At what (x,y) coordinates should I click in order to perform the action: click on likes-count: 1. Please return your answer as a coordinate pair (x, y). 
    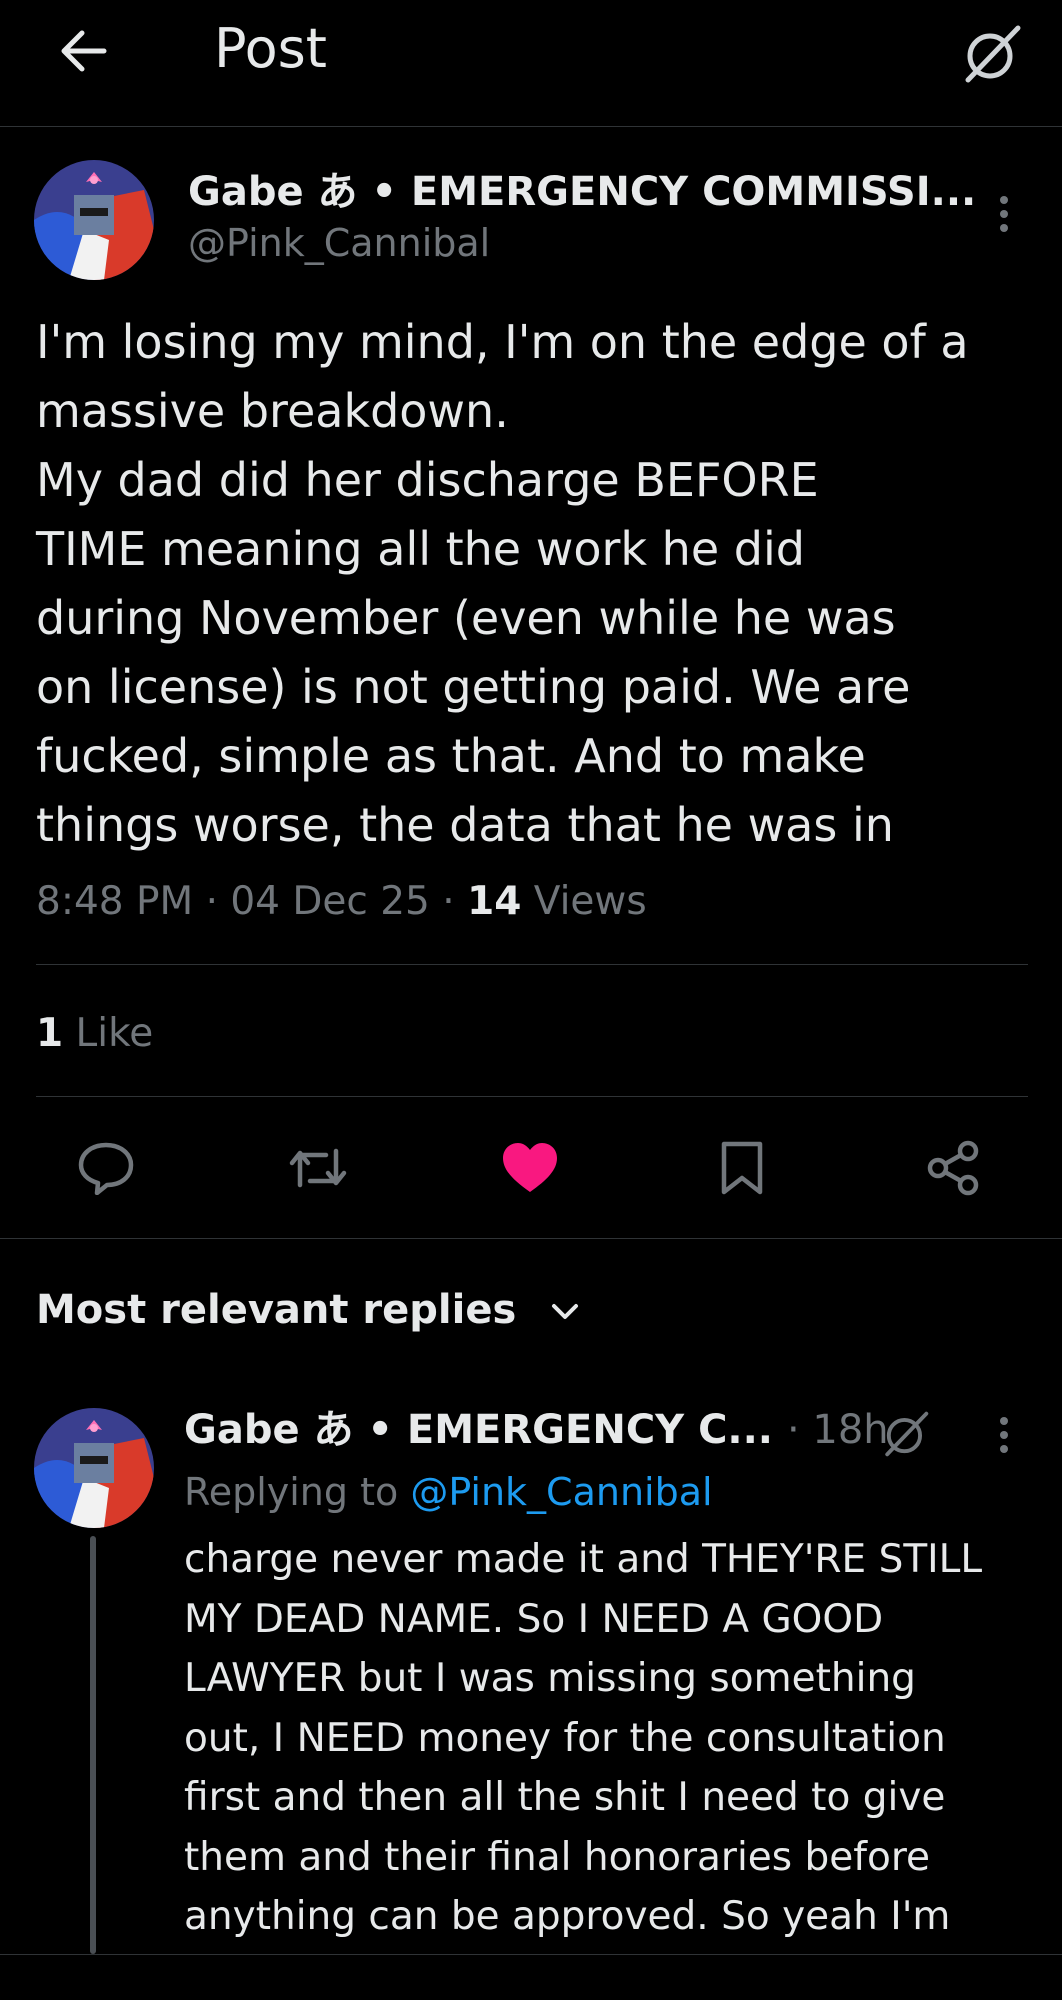
    Looking at the image, I should click on (50, 1033).